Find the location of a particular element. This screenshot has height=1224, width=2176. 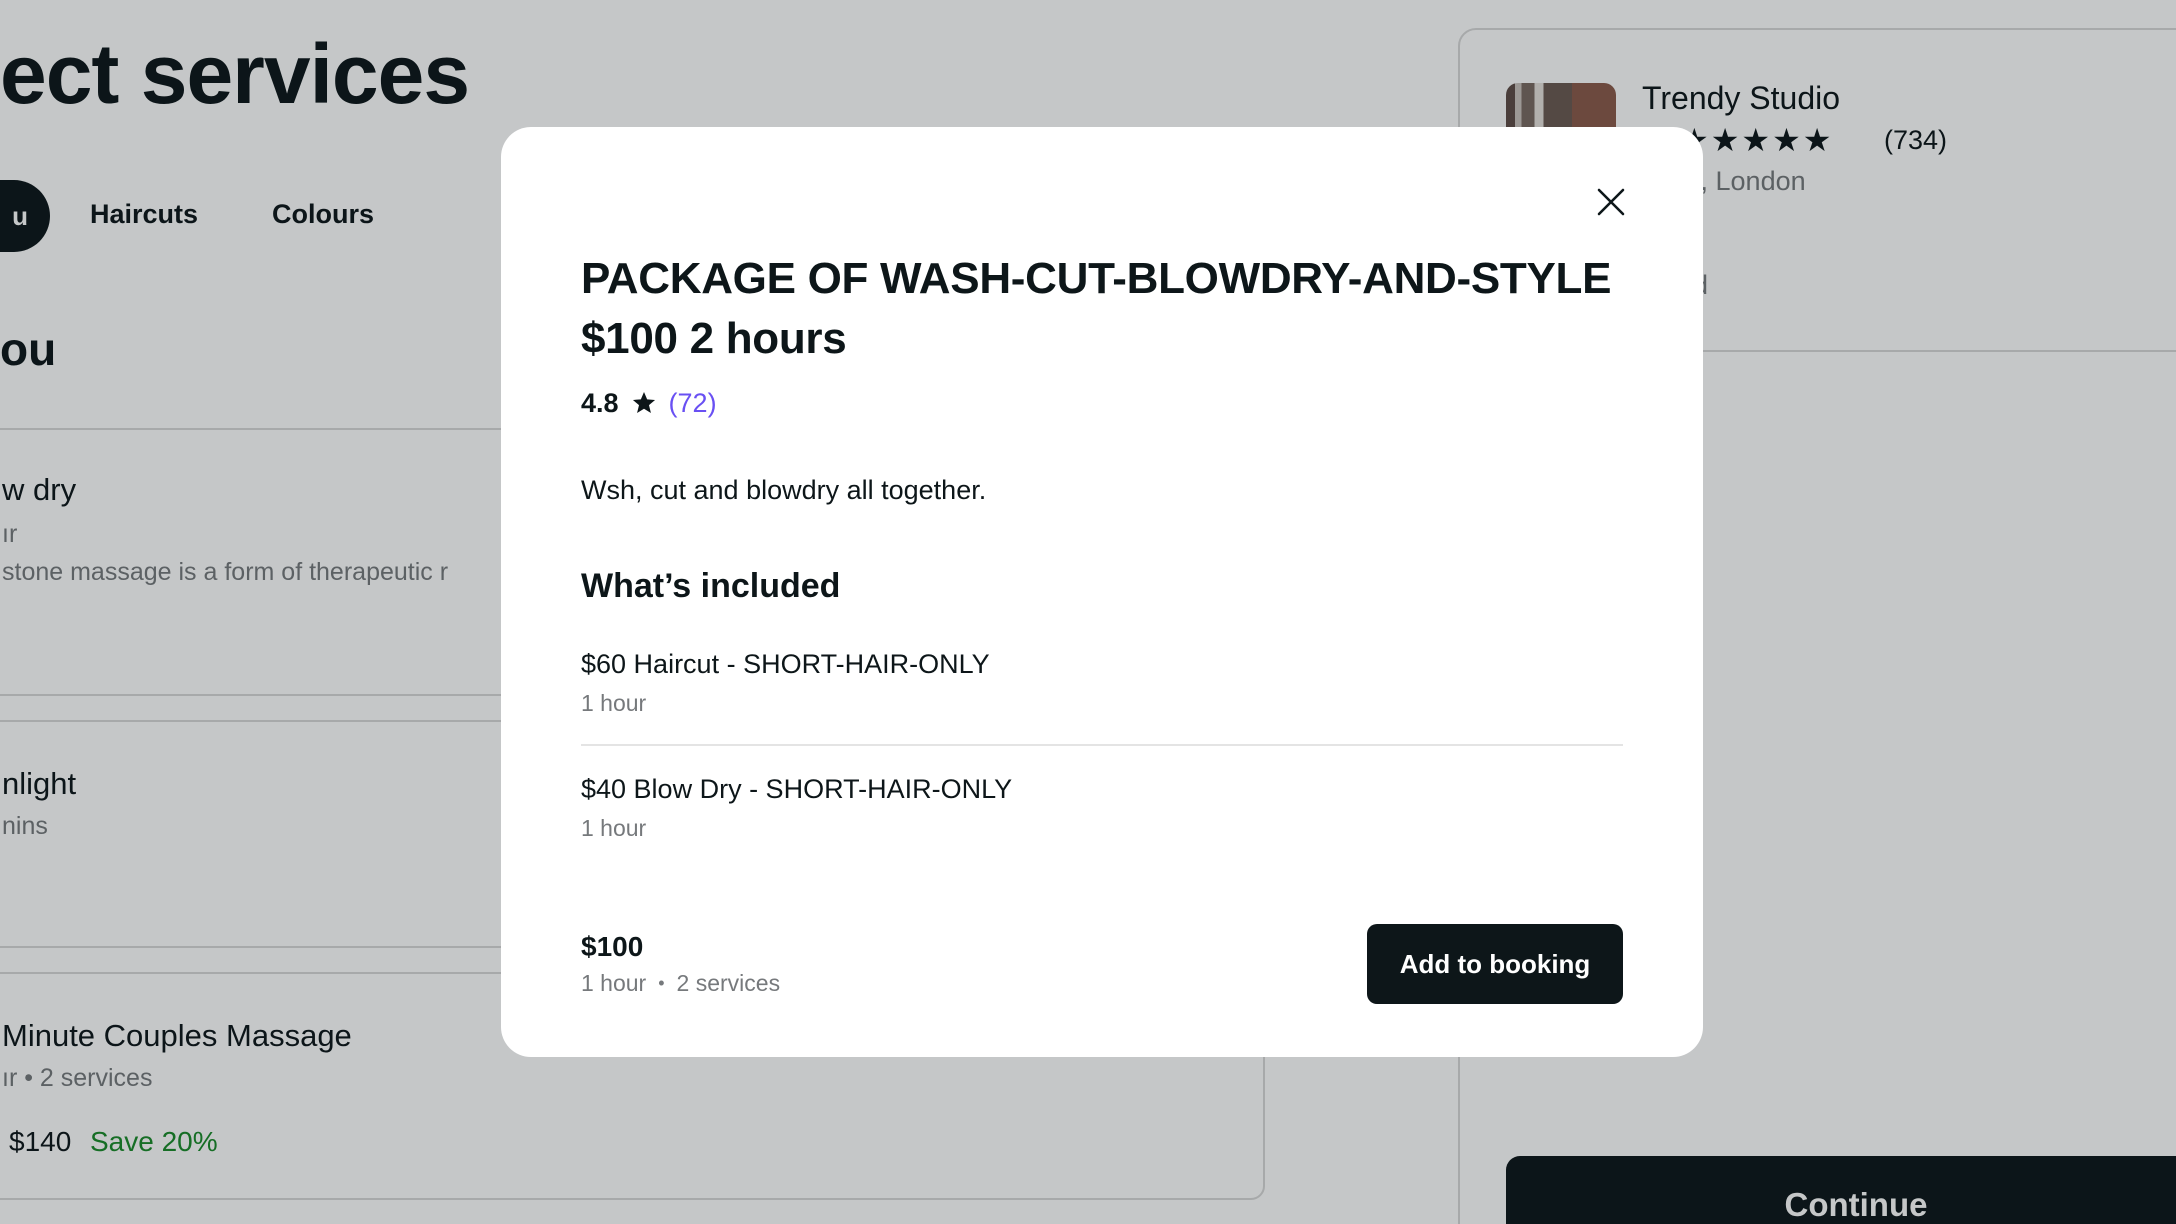

close-button is located at coordinates (1611, 202).